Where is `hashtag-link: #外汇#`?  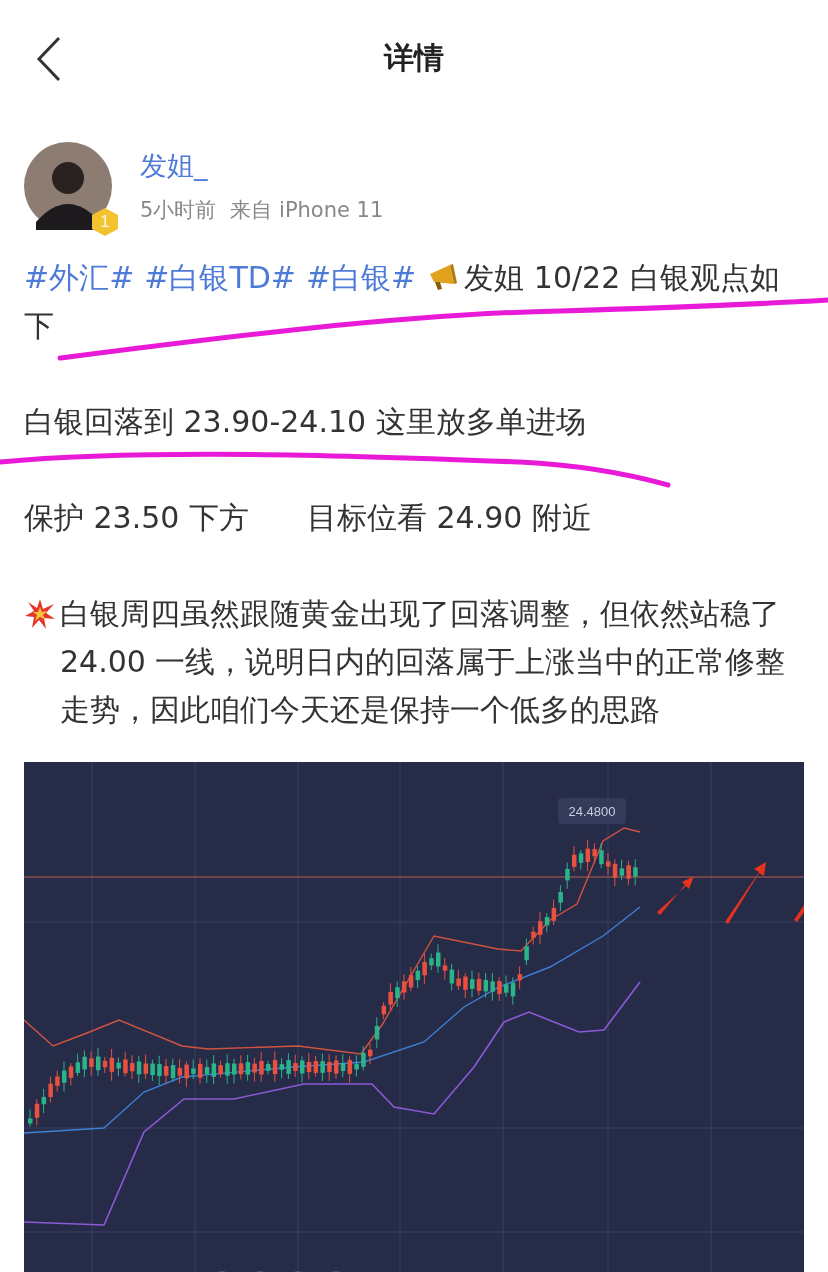
hashtag-link: #外汇# is located at coordinates (79, 277).